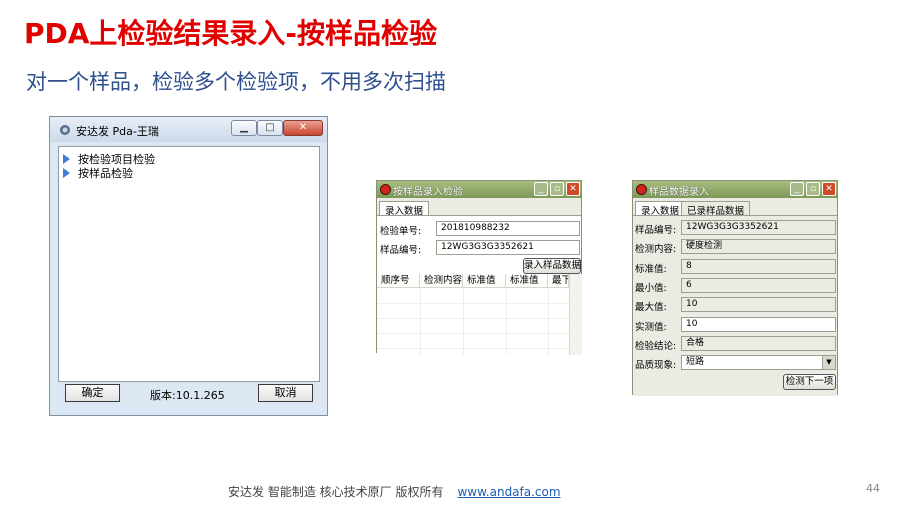 The width and height of the screenshot is (907, 509). Describe the element at coordinates (651, 327) in the screenshot. I see `field-label: 实测值:` at that location.